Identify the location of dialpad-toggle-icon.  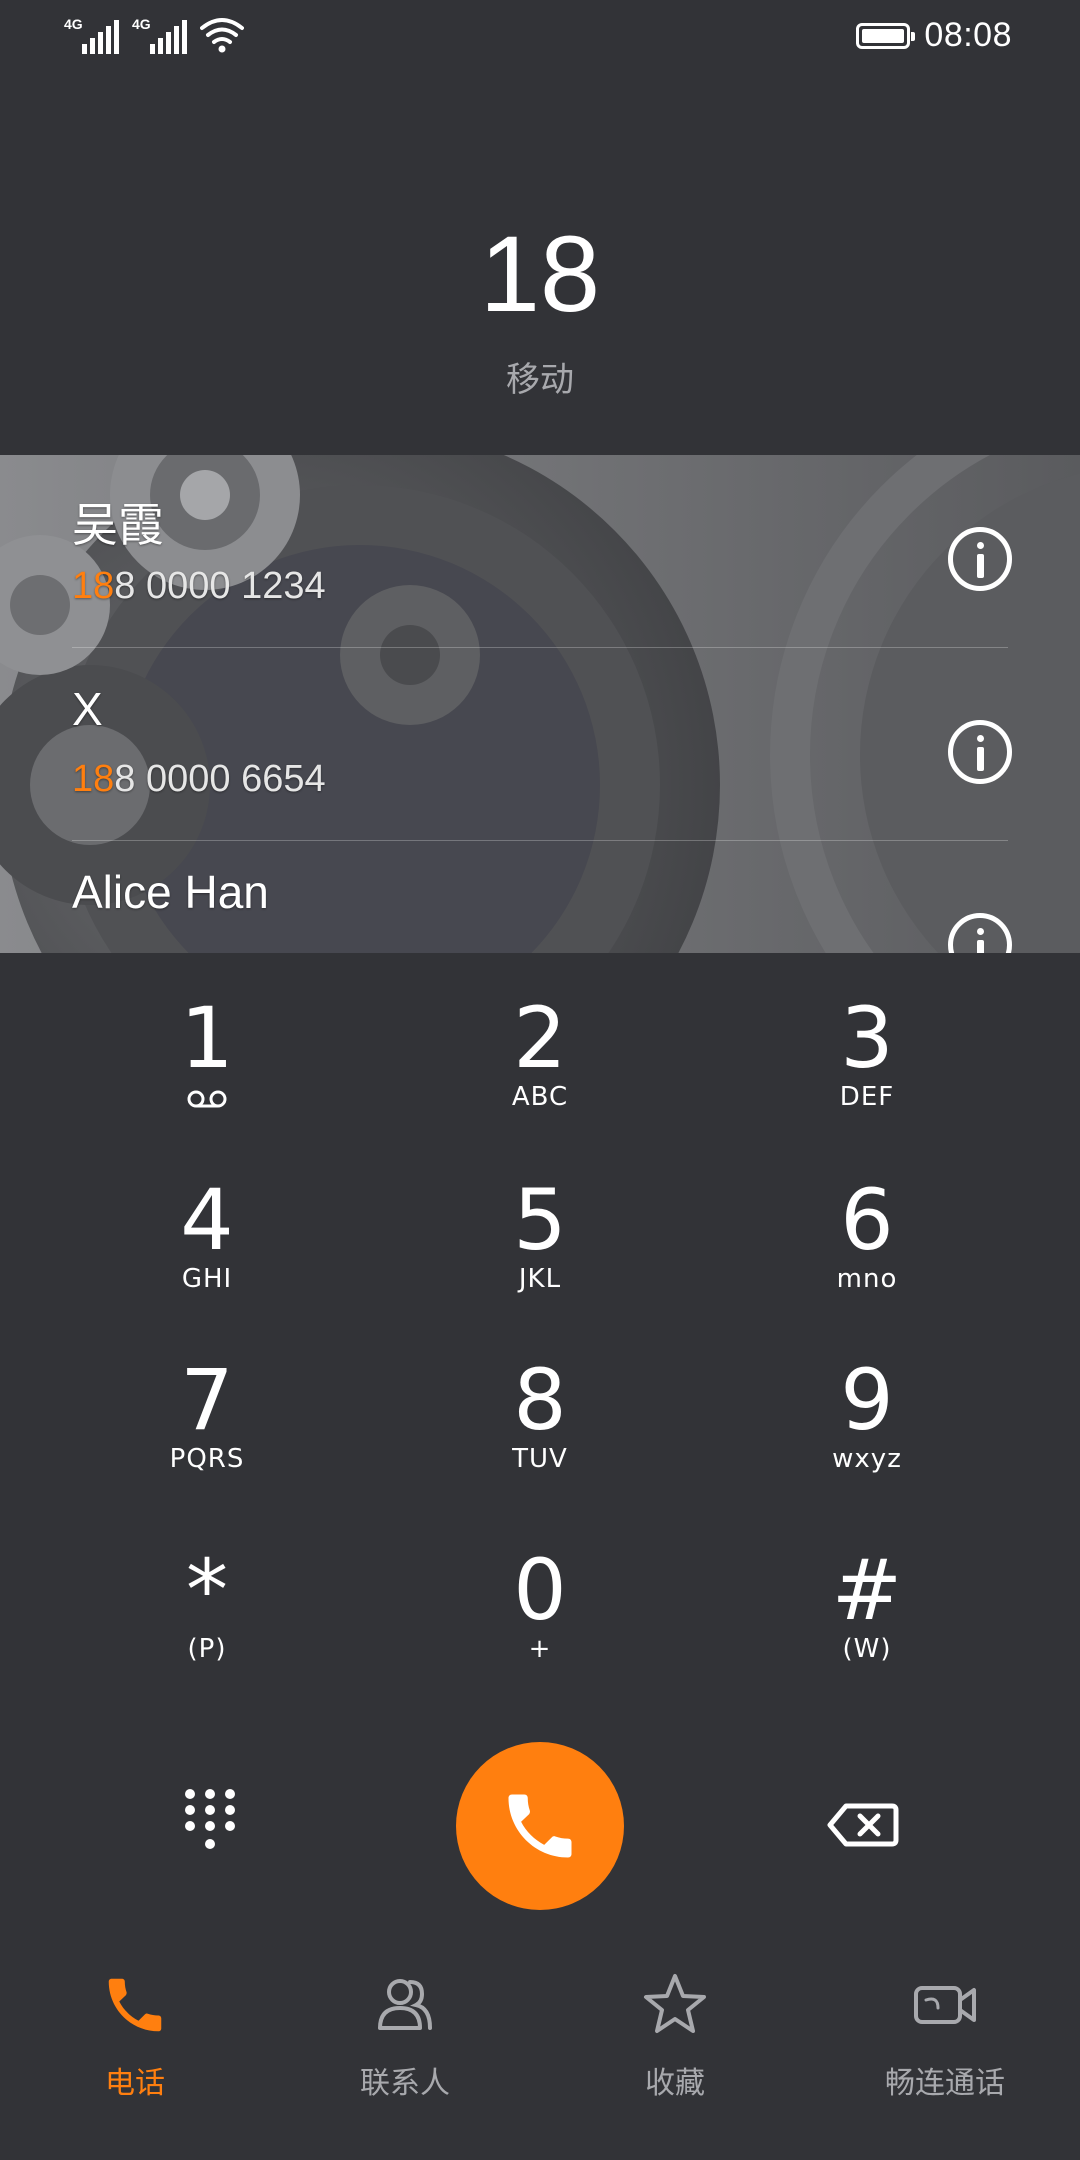
(210, 1820).